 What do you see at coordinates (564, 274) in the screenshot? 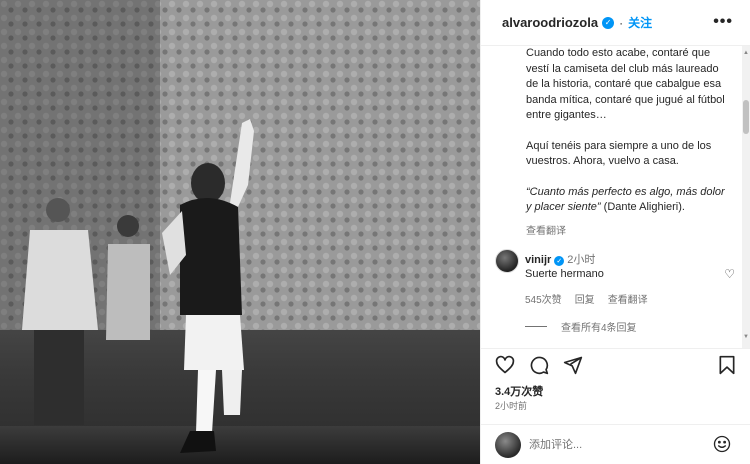
I see `comment-text: Suerte hermano` at bounding box center [564, 274].